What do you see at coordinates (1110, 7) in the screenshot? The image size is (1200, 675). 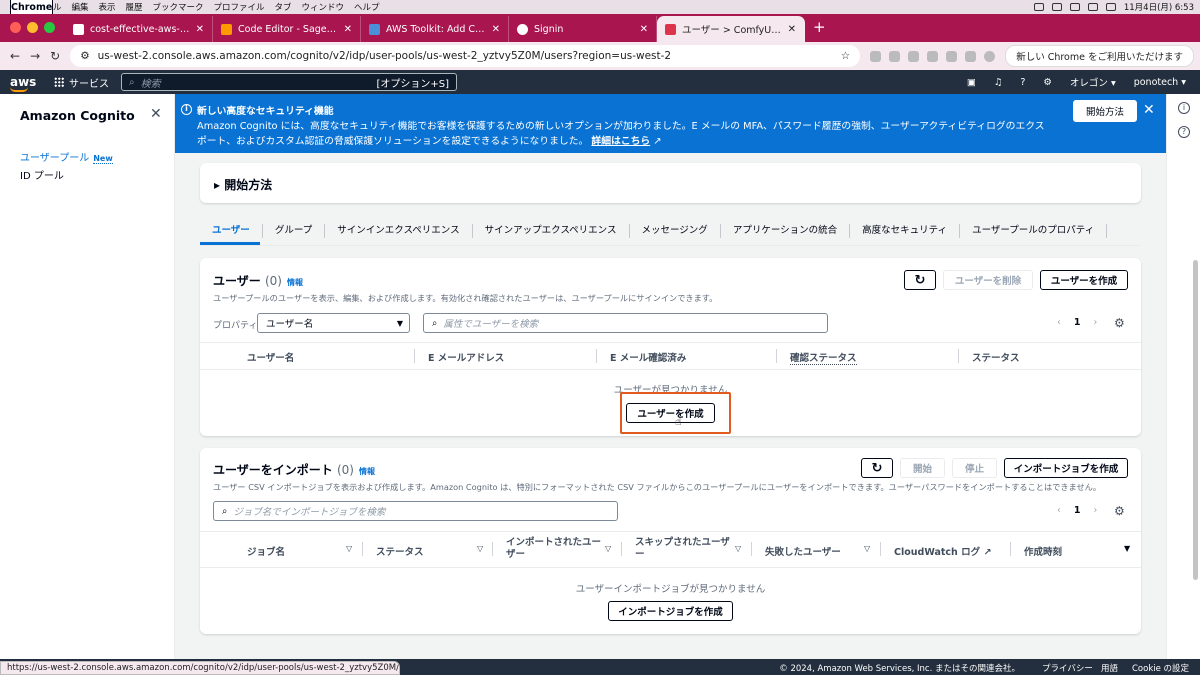 I see `control-center-icon` at bounding box center [1110, 7].